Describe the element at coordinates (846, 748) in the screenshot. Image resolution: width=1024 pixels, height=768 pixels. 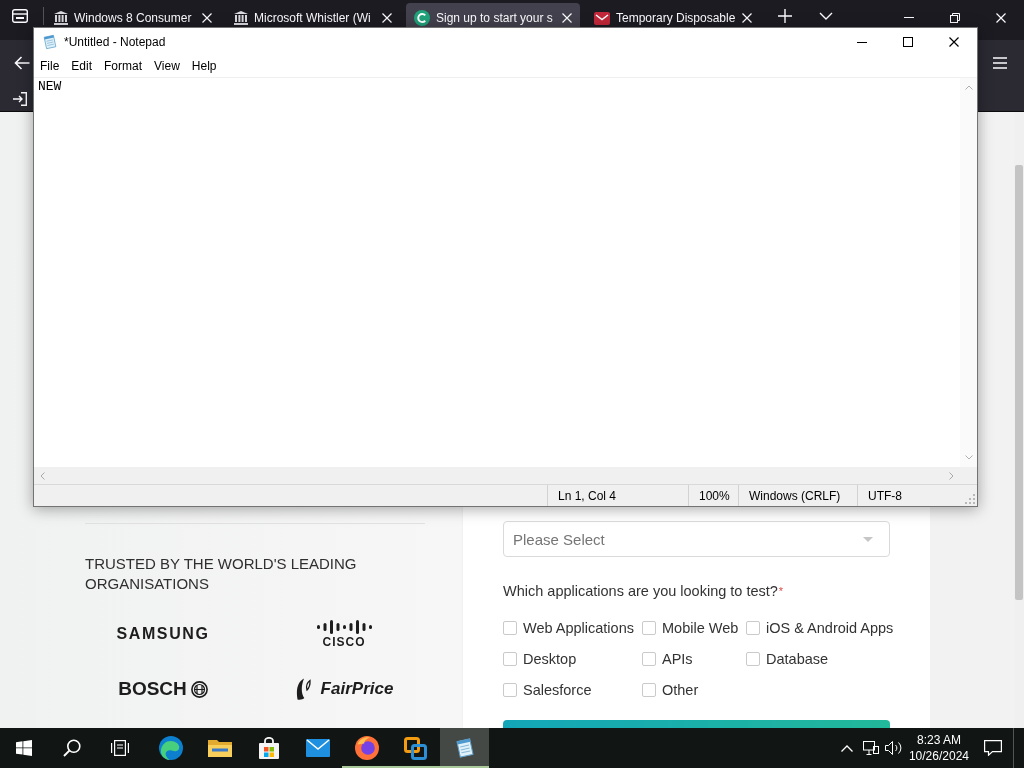
I see `chevron-up-icon` at that location.